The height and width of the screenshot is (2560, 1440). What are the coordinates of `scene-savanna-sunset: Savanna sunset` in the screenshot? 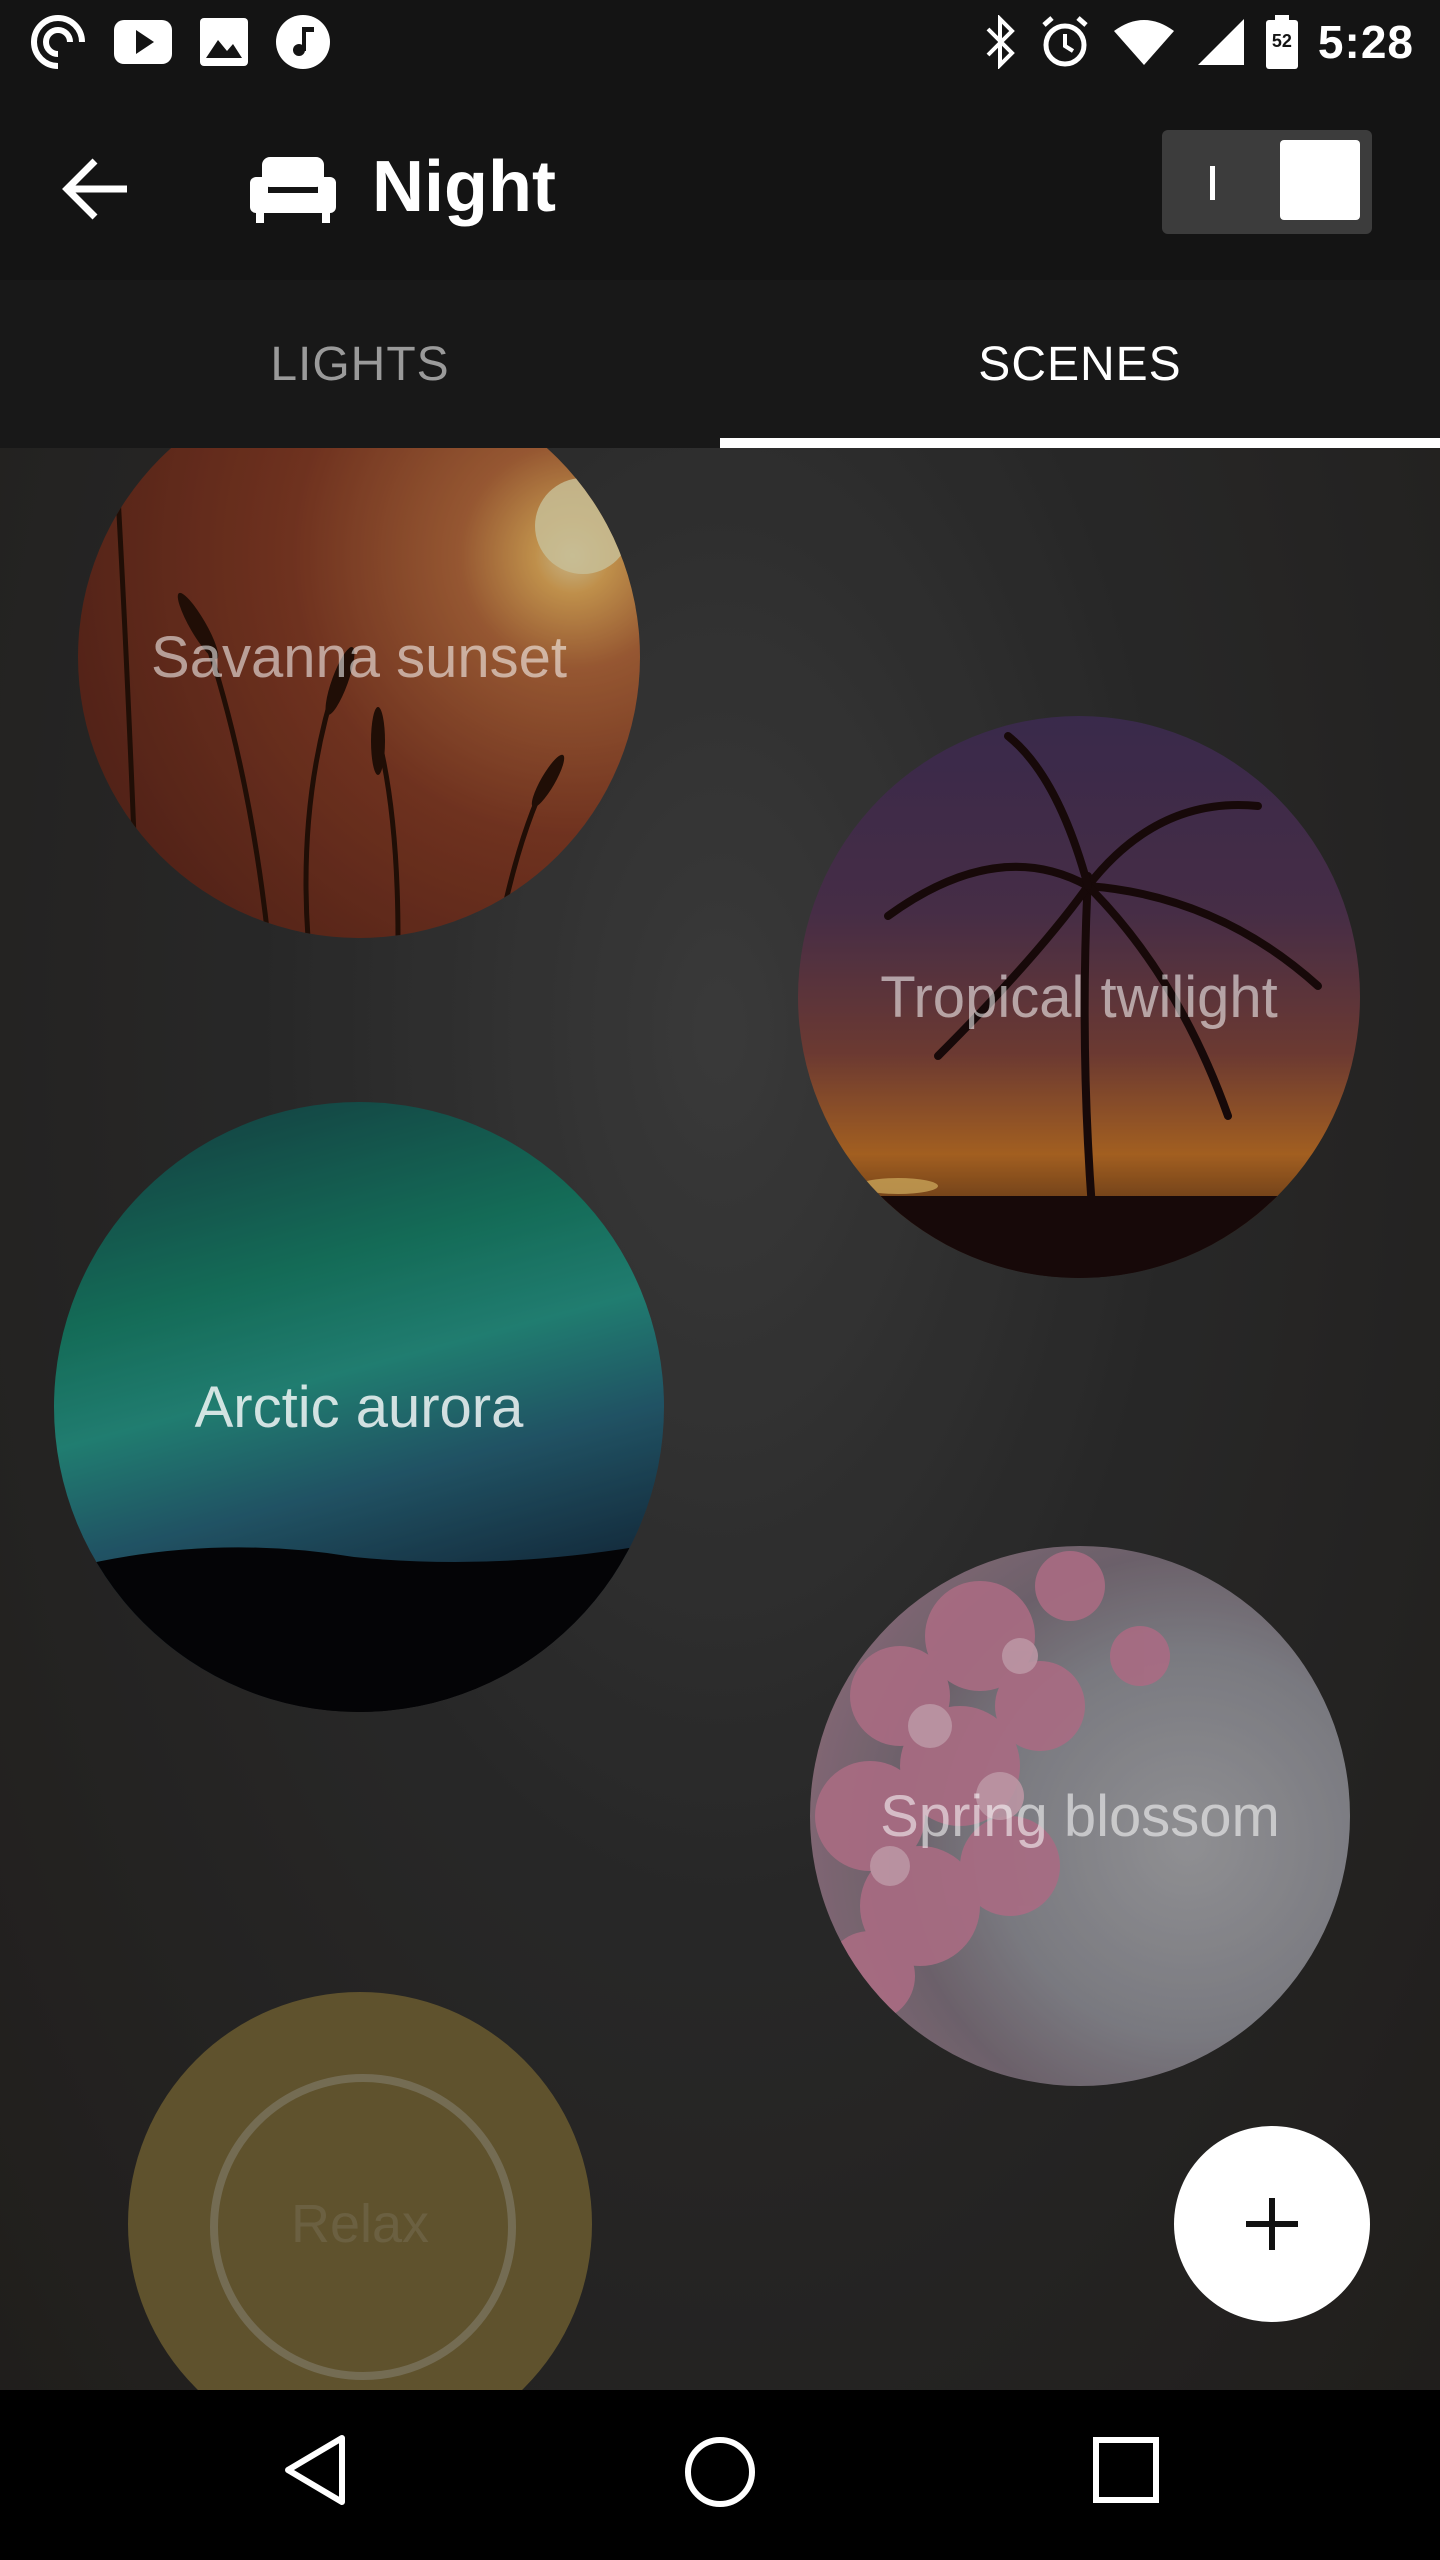 It's located at (359, 693).